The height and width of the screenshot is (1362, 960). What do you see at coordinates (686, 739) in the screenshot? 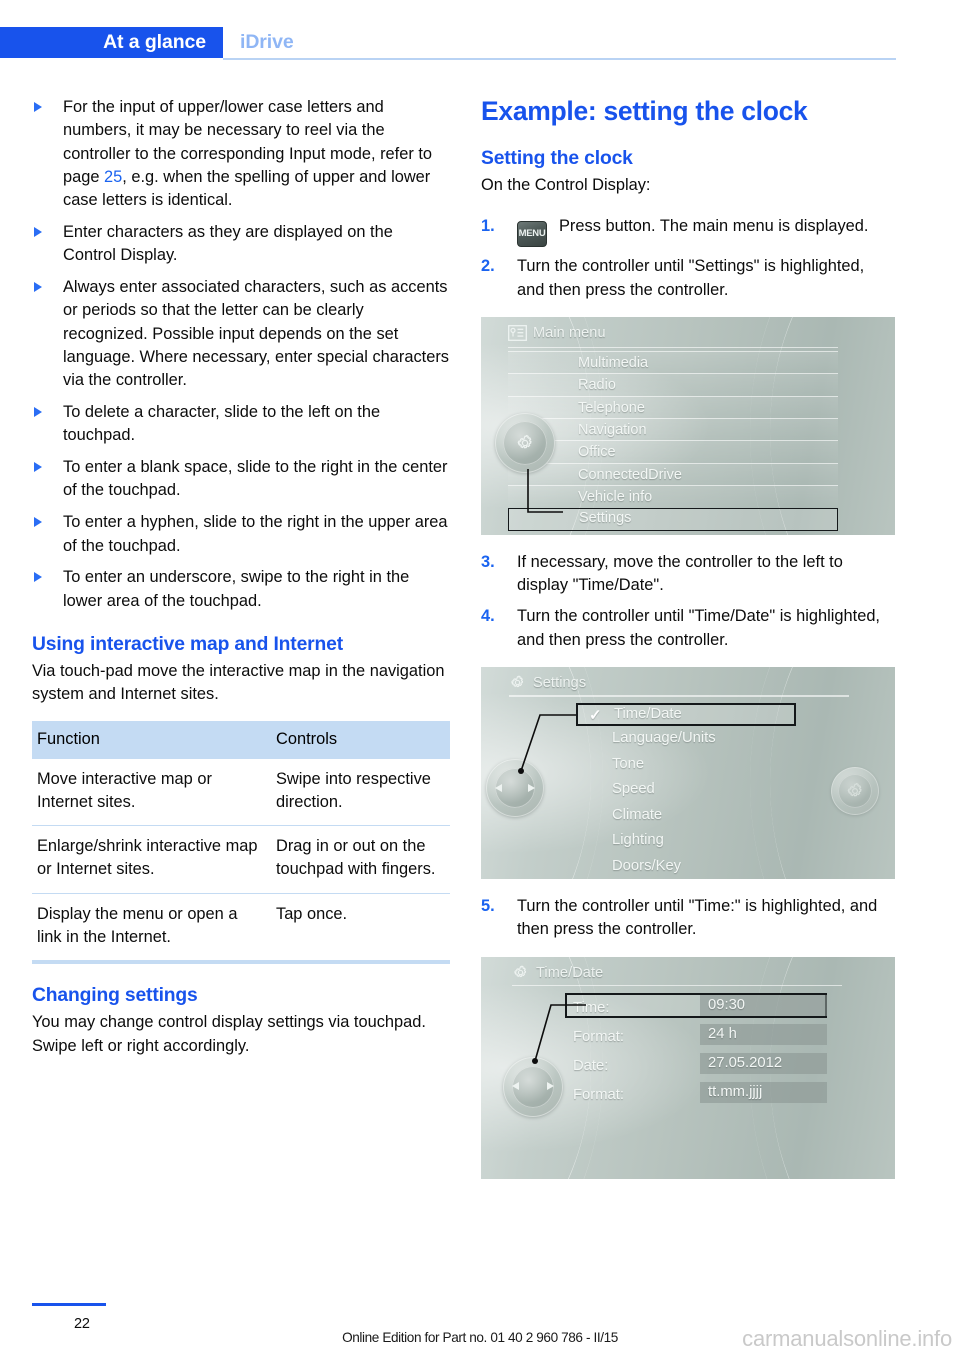
I see `settings-item-language-units: Language/Units` at bounding box center [686, 739].